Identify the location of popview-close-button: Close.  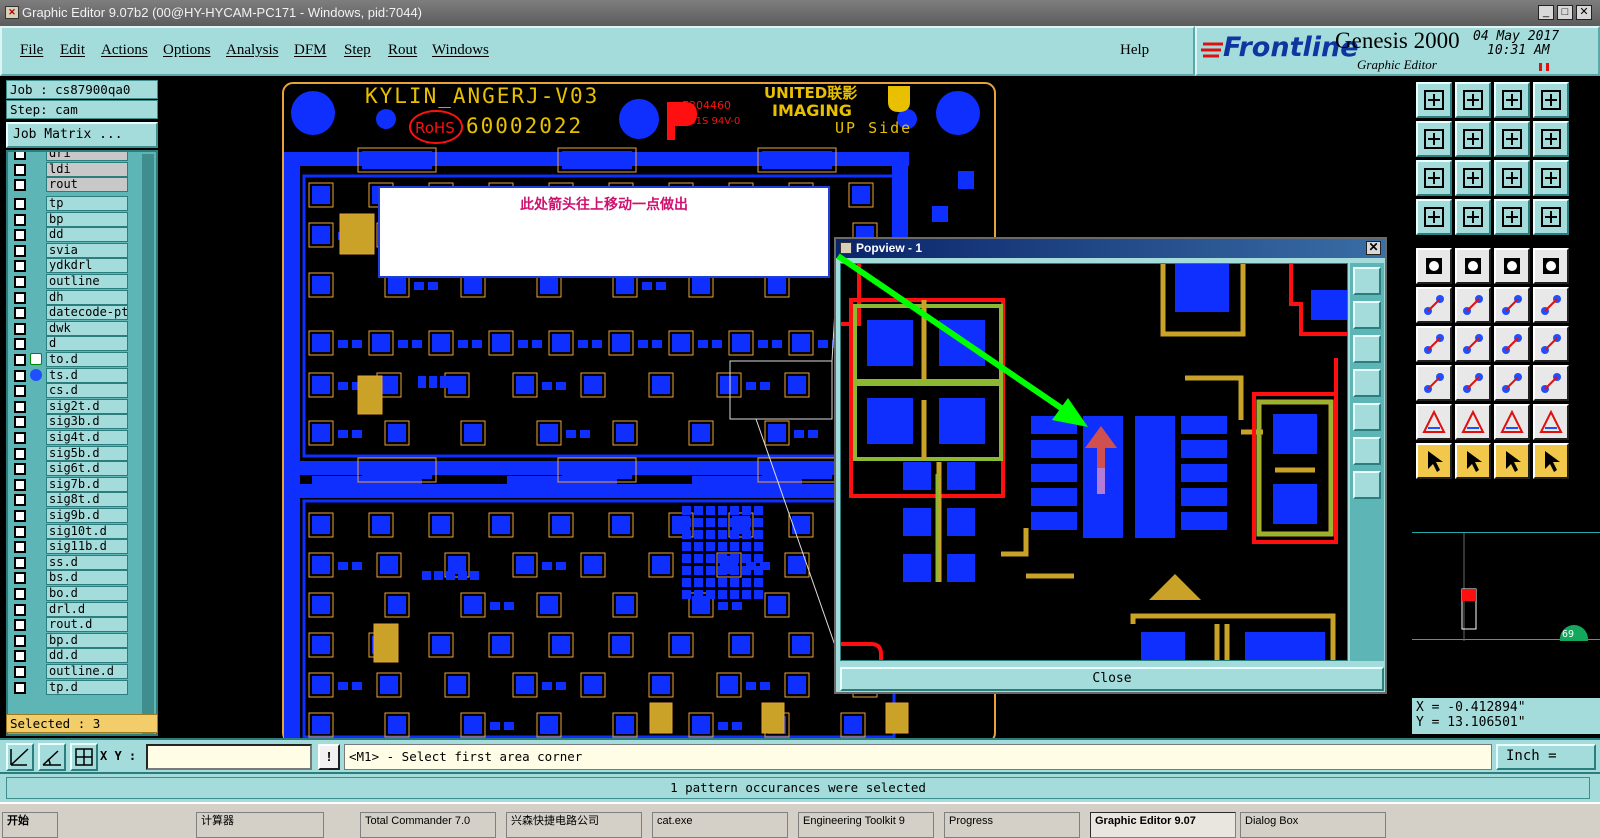
(1112, 679).